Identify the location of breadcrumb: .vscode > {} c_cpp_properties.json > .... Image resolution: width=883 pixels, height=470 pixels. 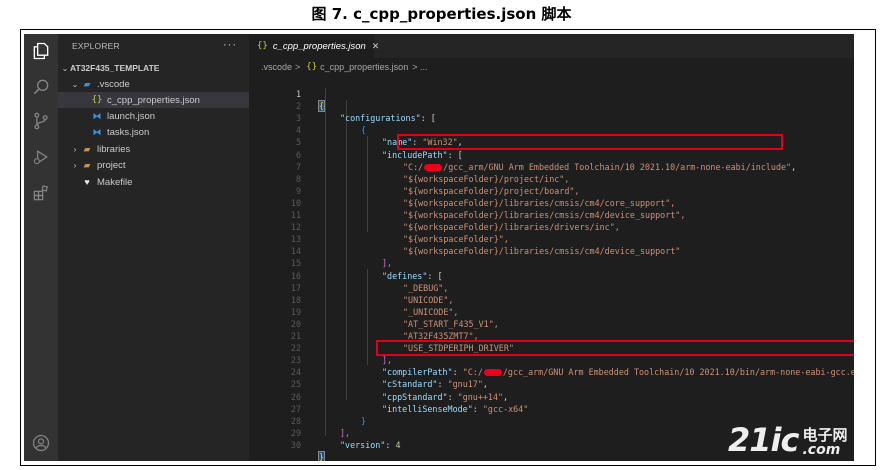
(551, 67).